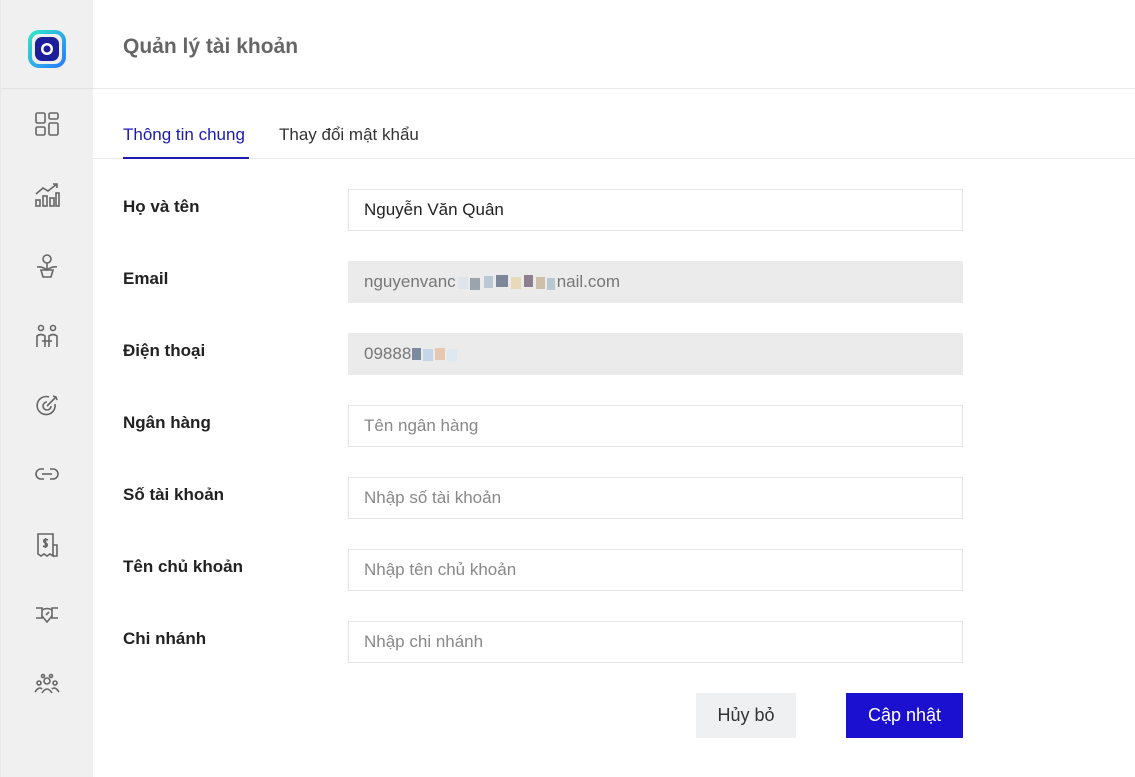  I want to click on phone-value-start: 09888, so click(388, 353).